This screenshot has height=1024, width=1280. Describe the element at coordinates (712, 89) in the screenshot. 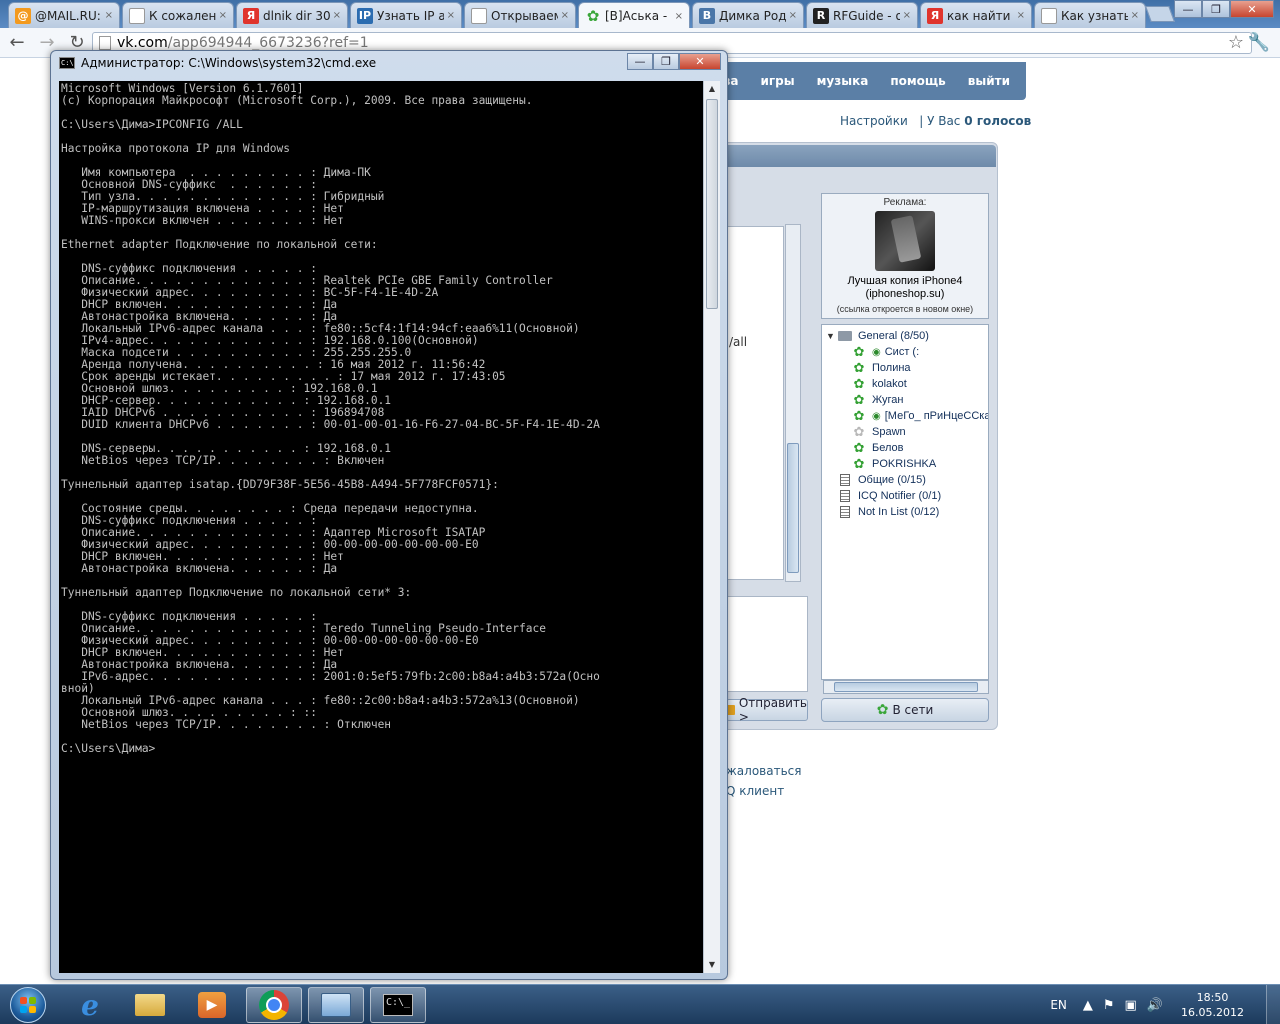

I see `scroll-up-arrow-icon: ▲` at that location.